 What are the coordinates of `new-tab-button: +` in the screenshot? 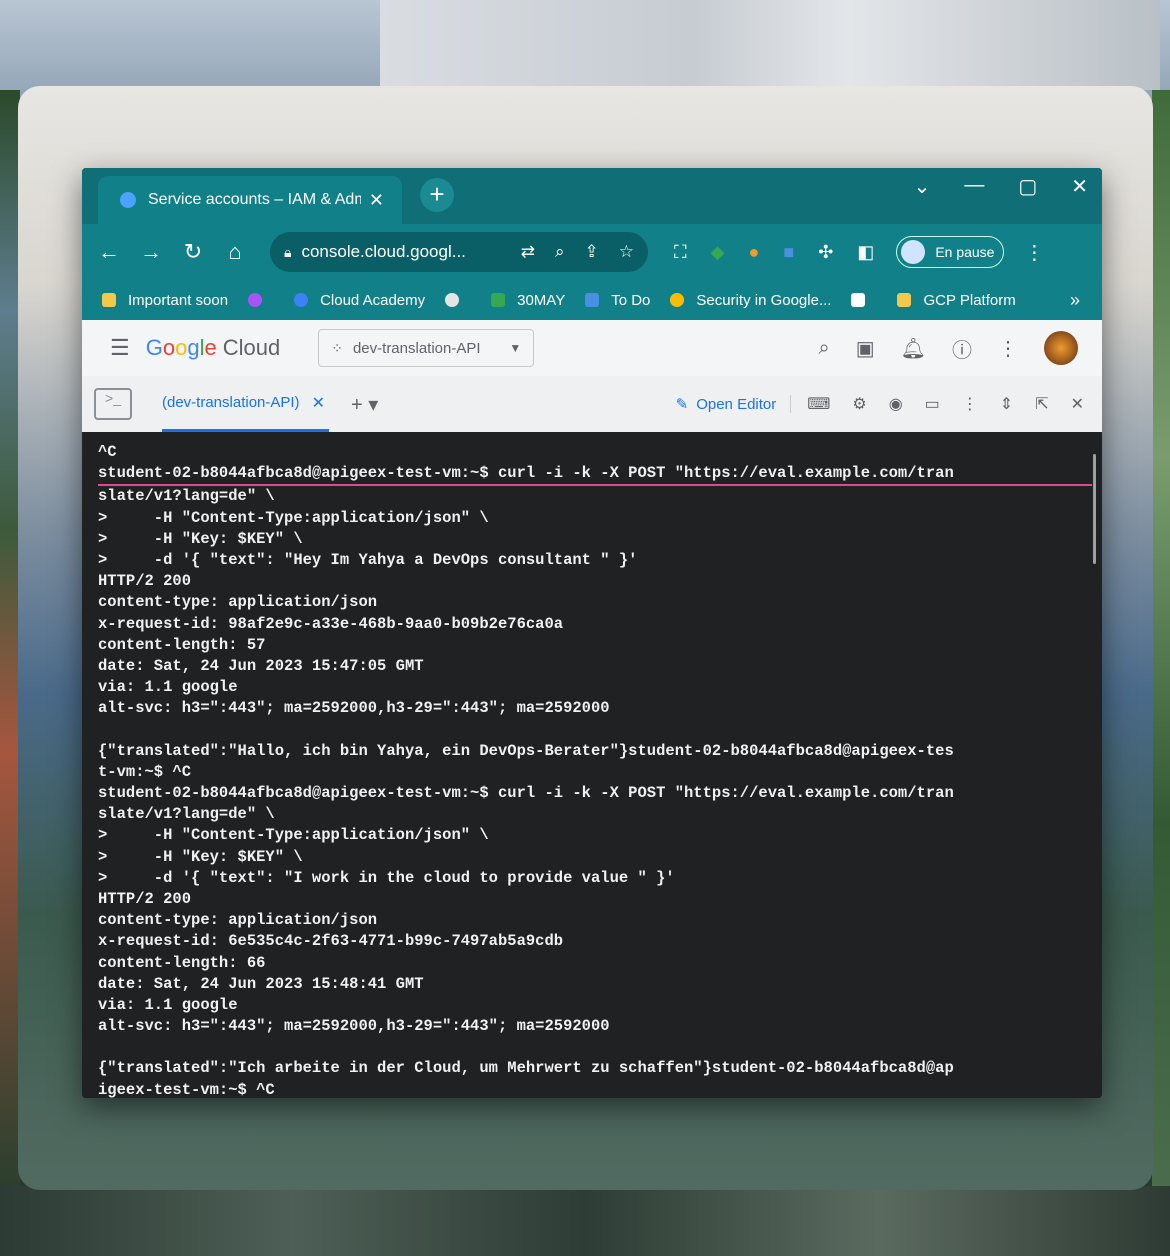 It's located at (437, 195).